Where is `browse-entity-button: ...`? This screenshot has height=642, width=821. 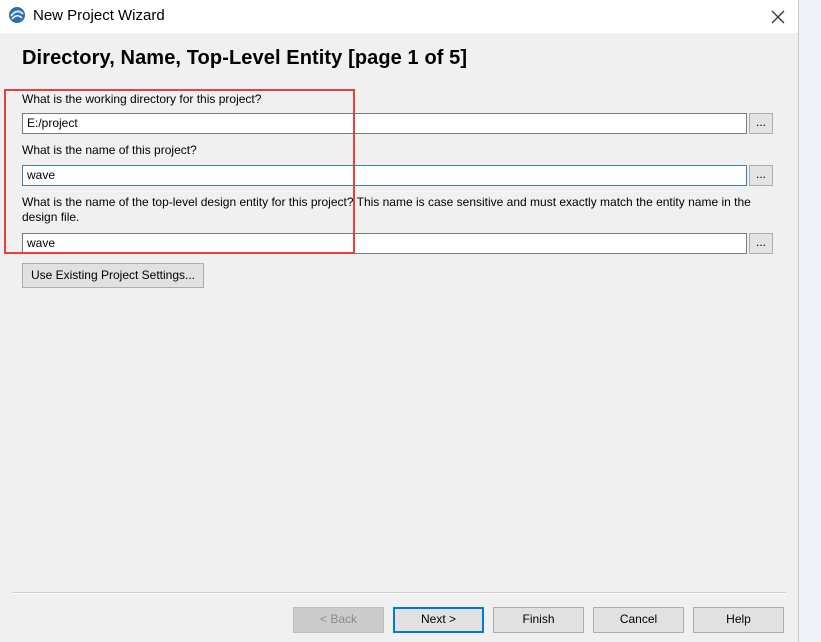 browse-entity-button: ... is located at coordinates (761, 243).